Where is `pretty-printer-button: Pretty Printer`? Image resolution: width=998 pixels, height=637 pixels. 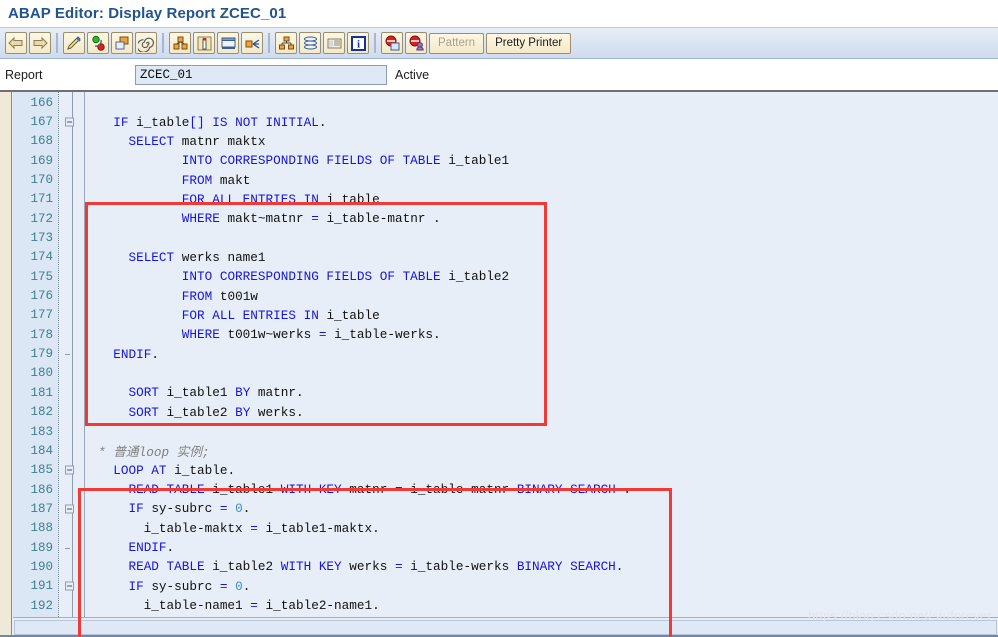
pretty-printer-button: Pretty Printer is located at coordinates (529, 43).